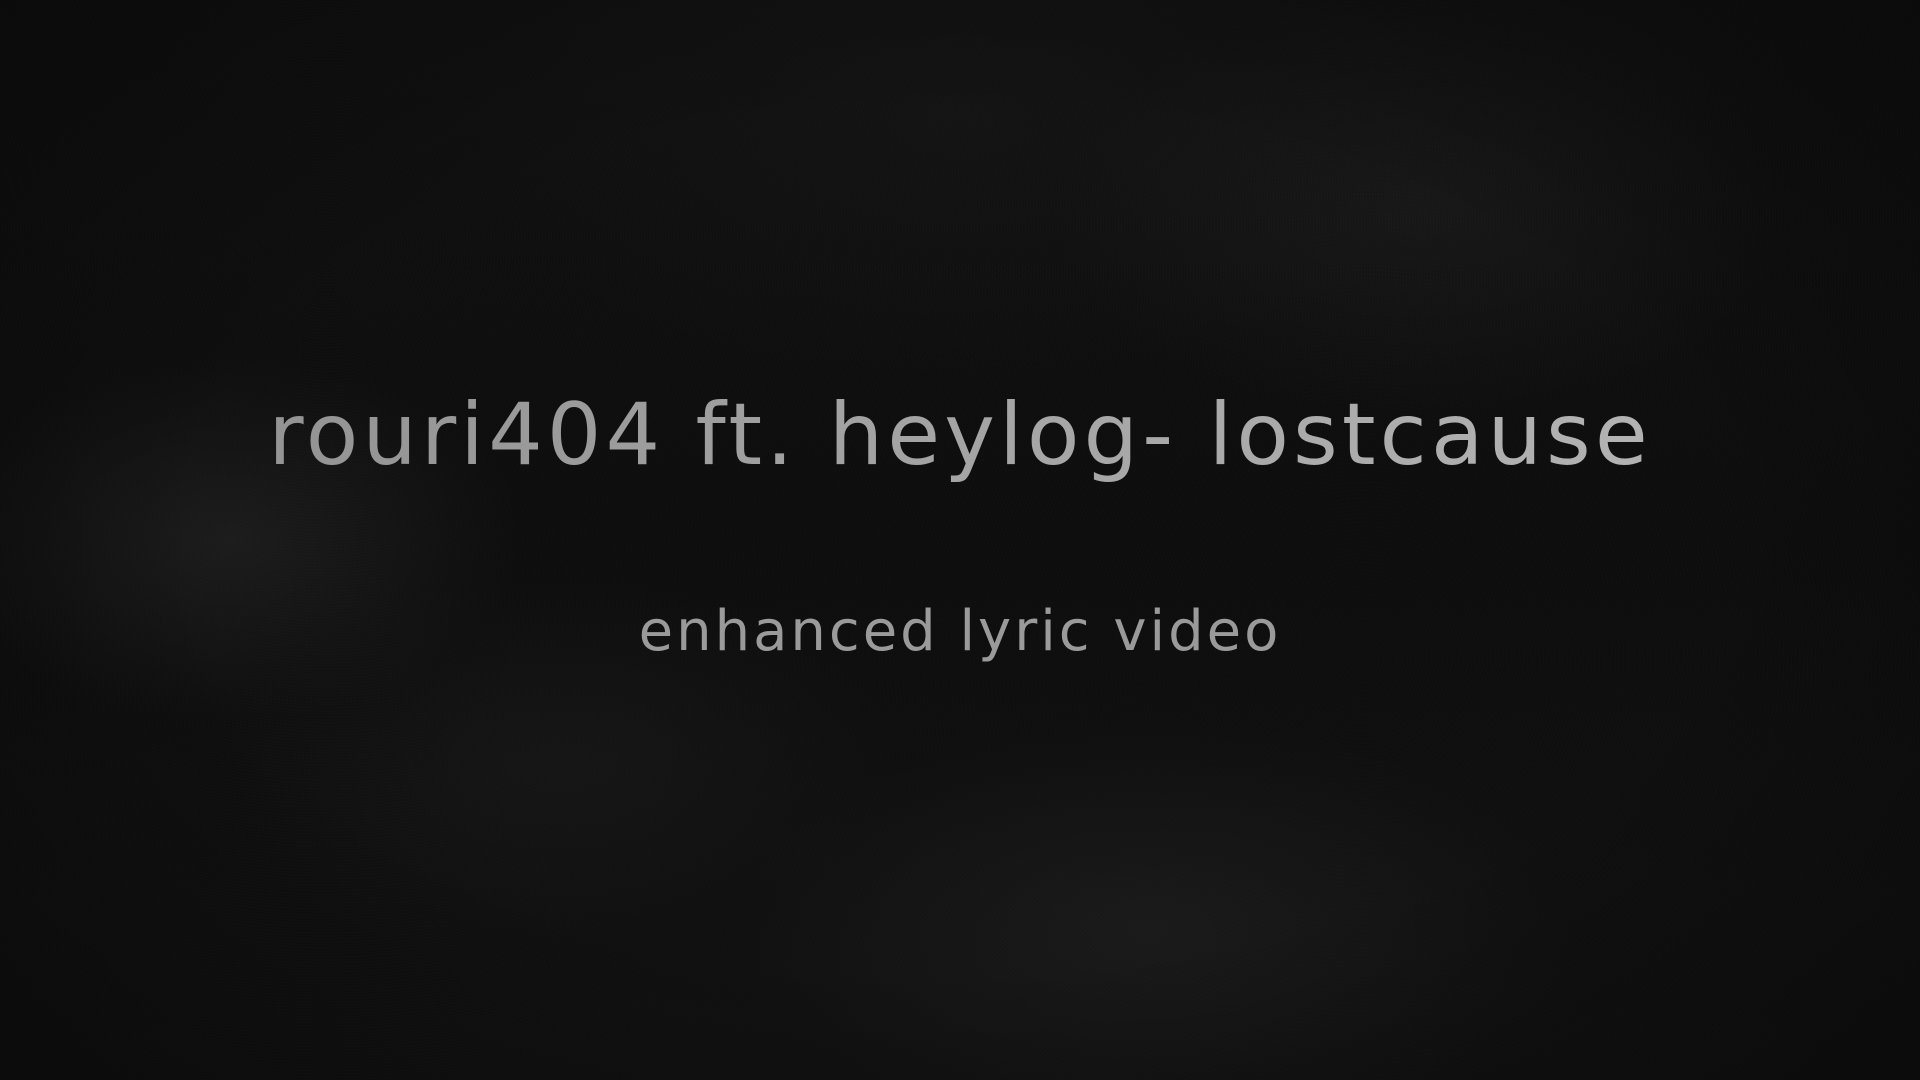 This screenshot has height=1080, width=1920. What do you see at coordinates (960, 435) in the screenshot?
I see `video-title: rouri404 ft. heylog- lostcause` at bounding box center [960, 435].